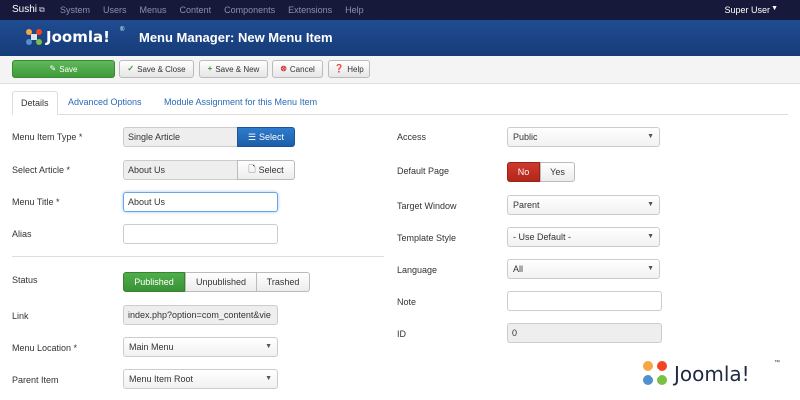 This screenshot has width=800, height=400. What do you see at coordinates (655, 373) in the screenshot?
I see `joomla-watermark-icon` at bounding box center [655, 373].